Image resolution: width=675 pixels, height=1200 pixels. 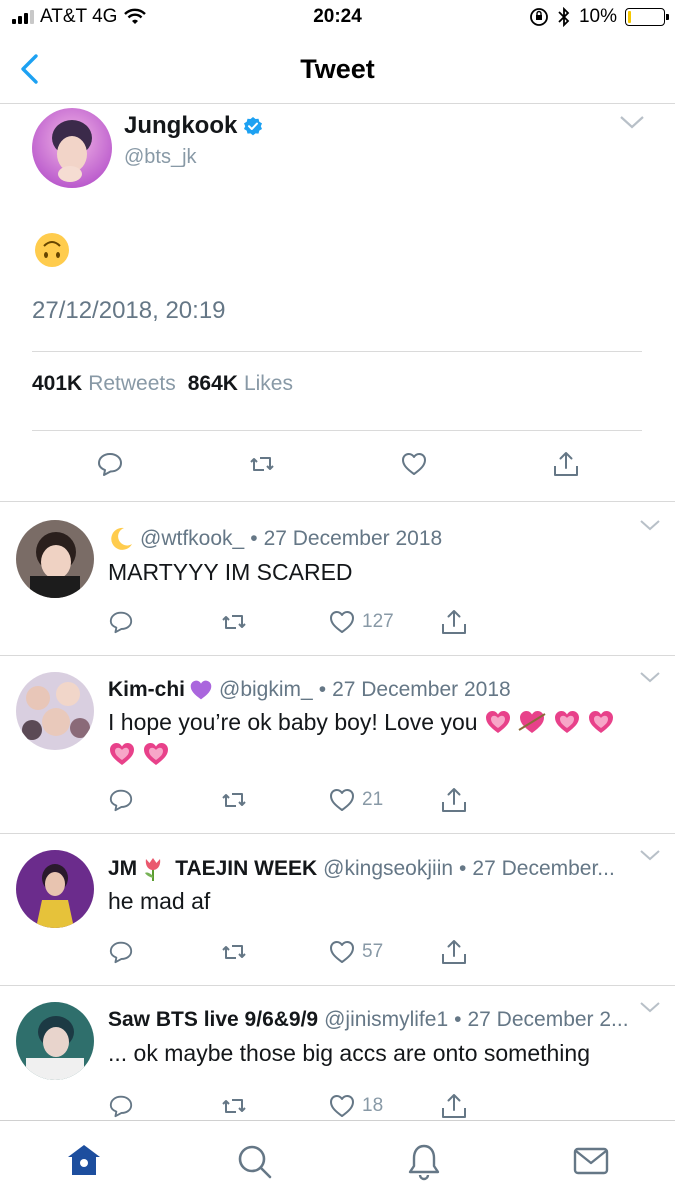 What do you see at coordinates (373, 1105) in the screenshot?
I see `like-count: 18` at bounding box center [373, 1105].